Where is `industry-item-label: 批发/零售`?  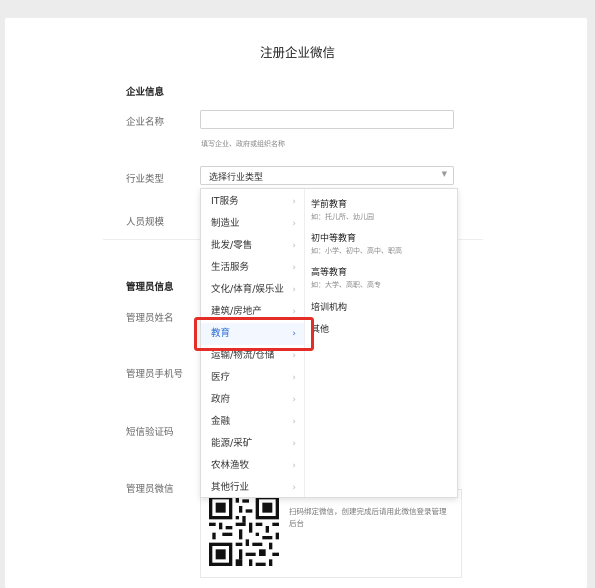
industry-item-label: 批发/零售 is located at coordinates (232, 245).